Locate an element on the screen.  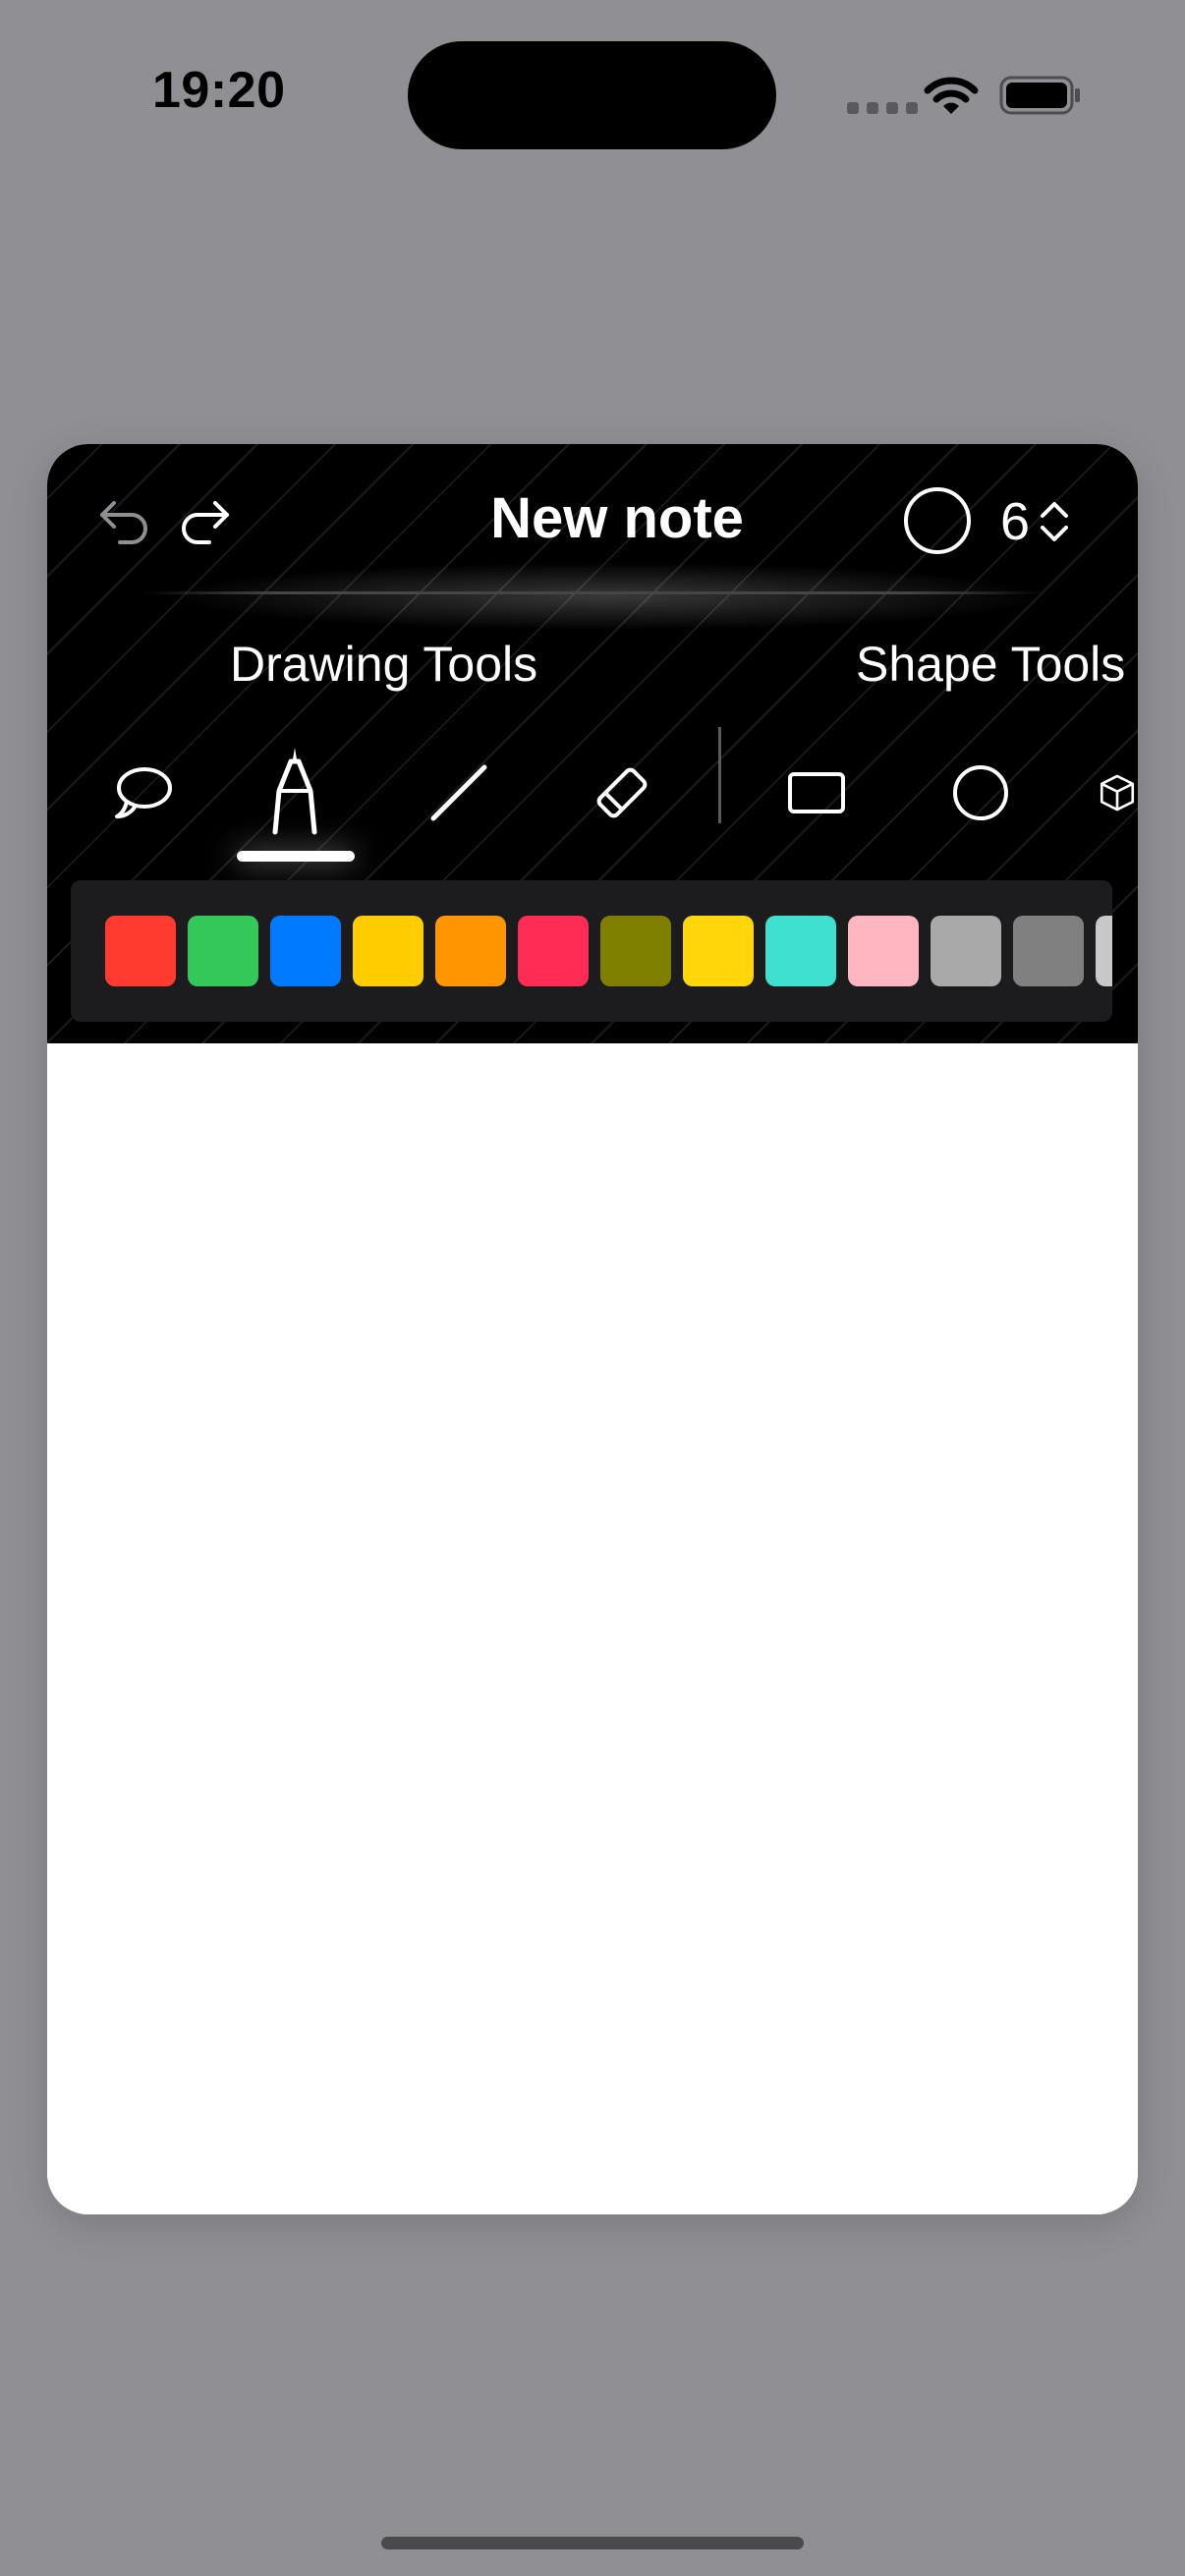
undo-button is located at coordinates (124, 523).